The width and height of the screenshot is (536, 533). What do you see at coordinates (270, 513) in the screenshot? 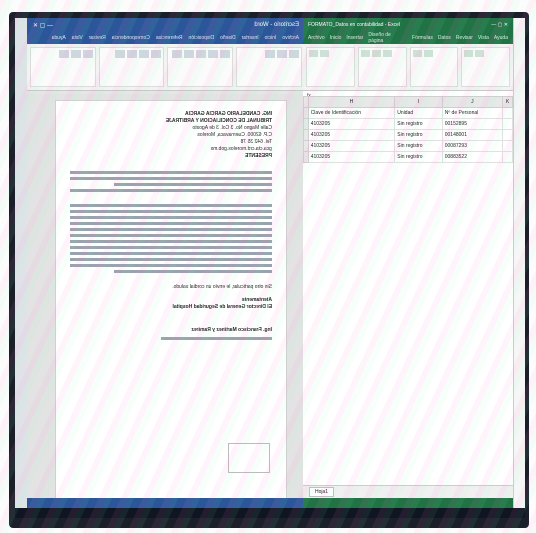
I see `windows-taskbar` at bounding box center [270, 513].